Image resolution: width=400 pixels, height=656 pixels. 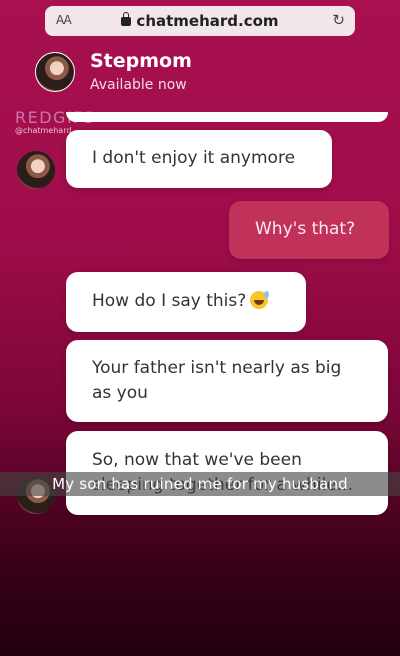 What do you see at coordinates (138, 85) in the screenshot?
I see `contact-status: Available now` at bounding box center [138, 85].